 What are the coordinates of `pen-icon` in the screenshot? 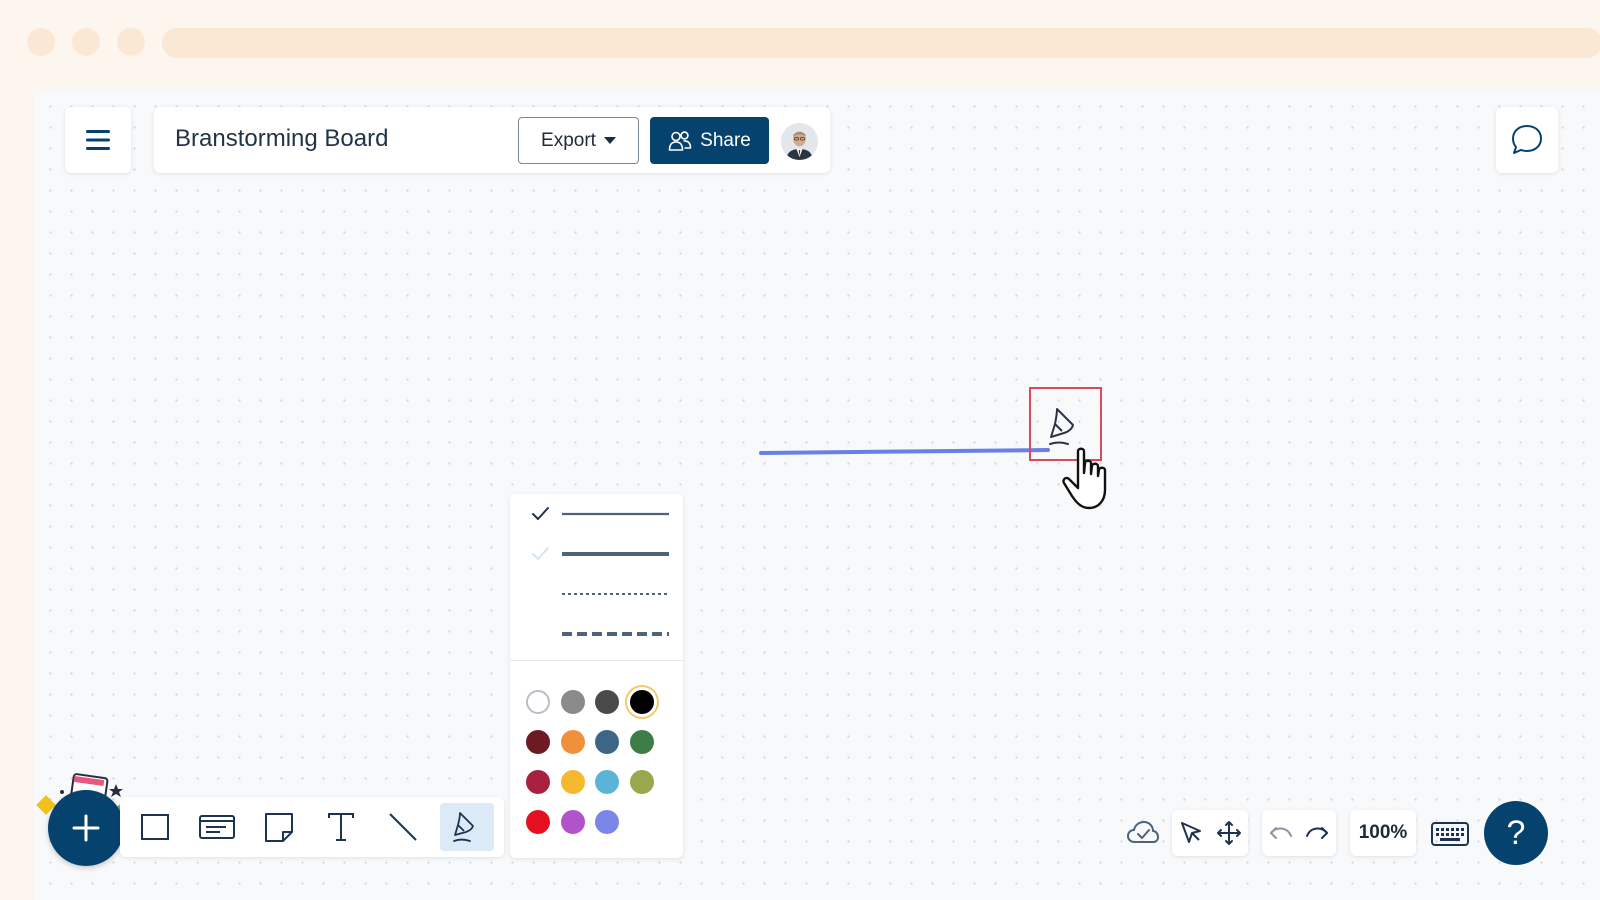 It's located at (463, 827).